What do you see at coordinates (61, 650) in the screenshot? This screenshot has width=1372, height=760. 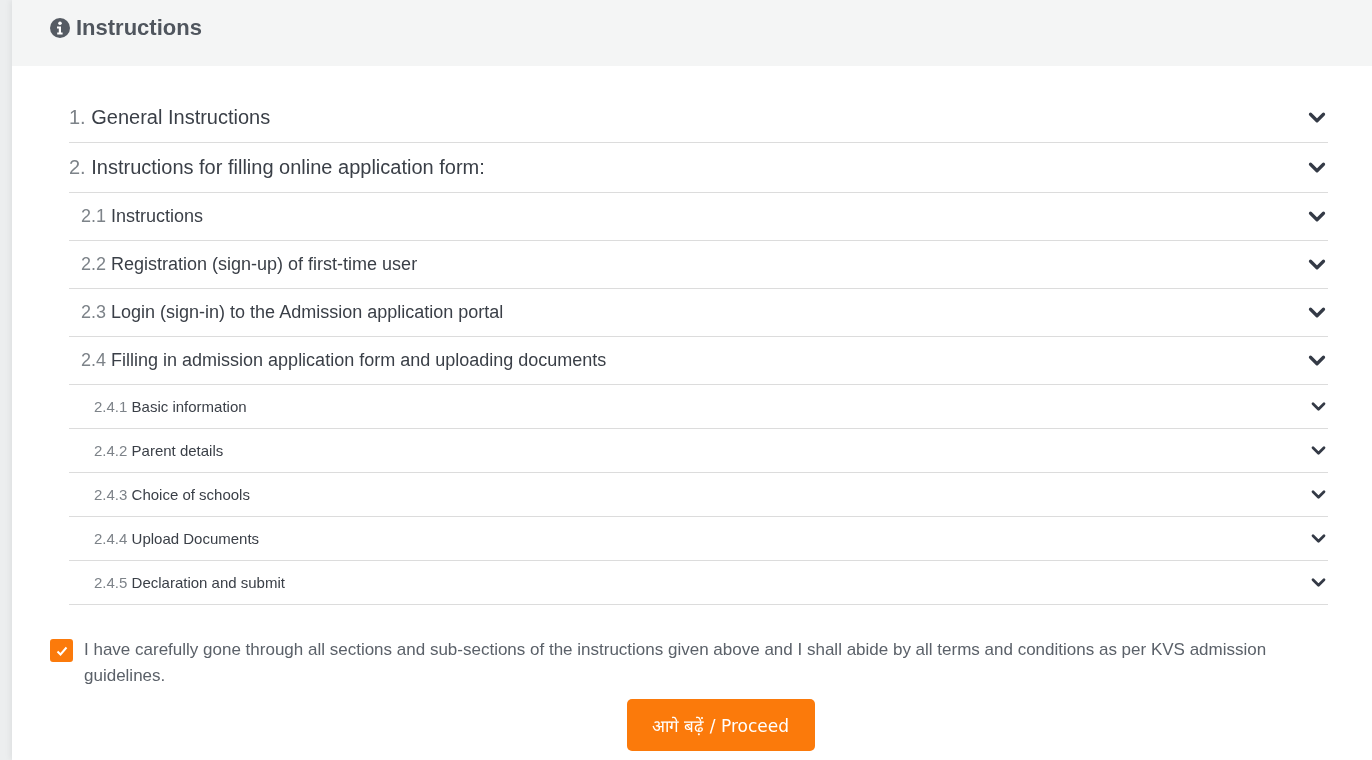 I see `checkbox` at bounding box center [61, 650].